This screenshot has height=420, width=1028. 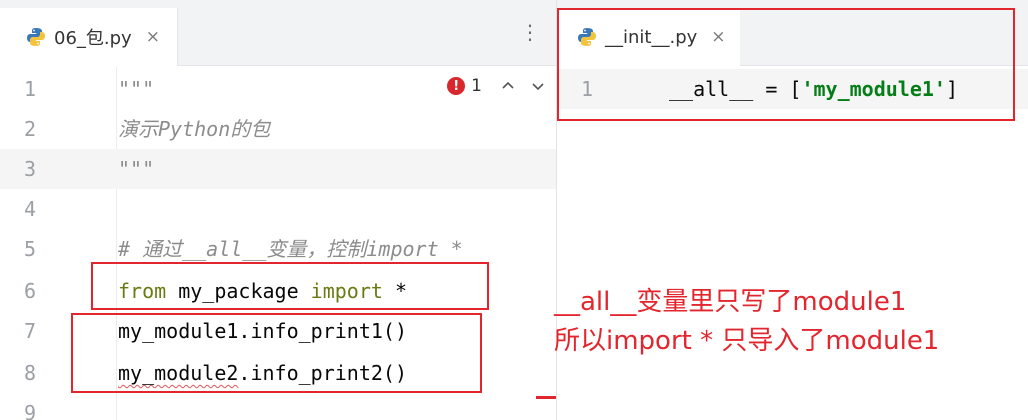 I want to click on code-comment: # 通过__all__变量，控制import *, so click(x=290, y=249).